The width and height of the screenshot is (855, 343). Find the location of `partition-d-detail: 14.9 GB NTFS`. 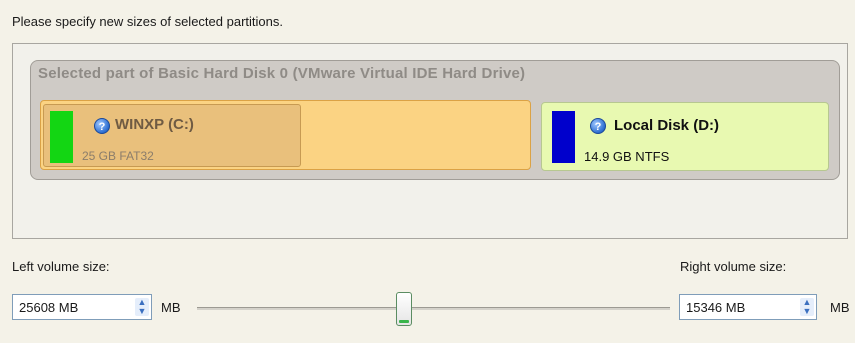

partition-d-detail: 14.9 GB NTFS is located at coordinates (627, 156).